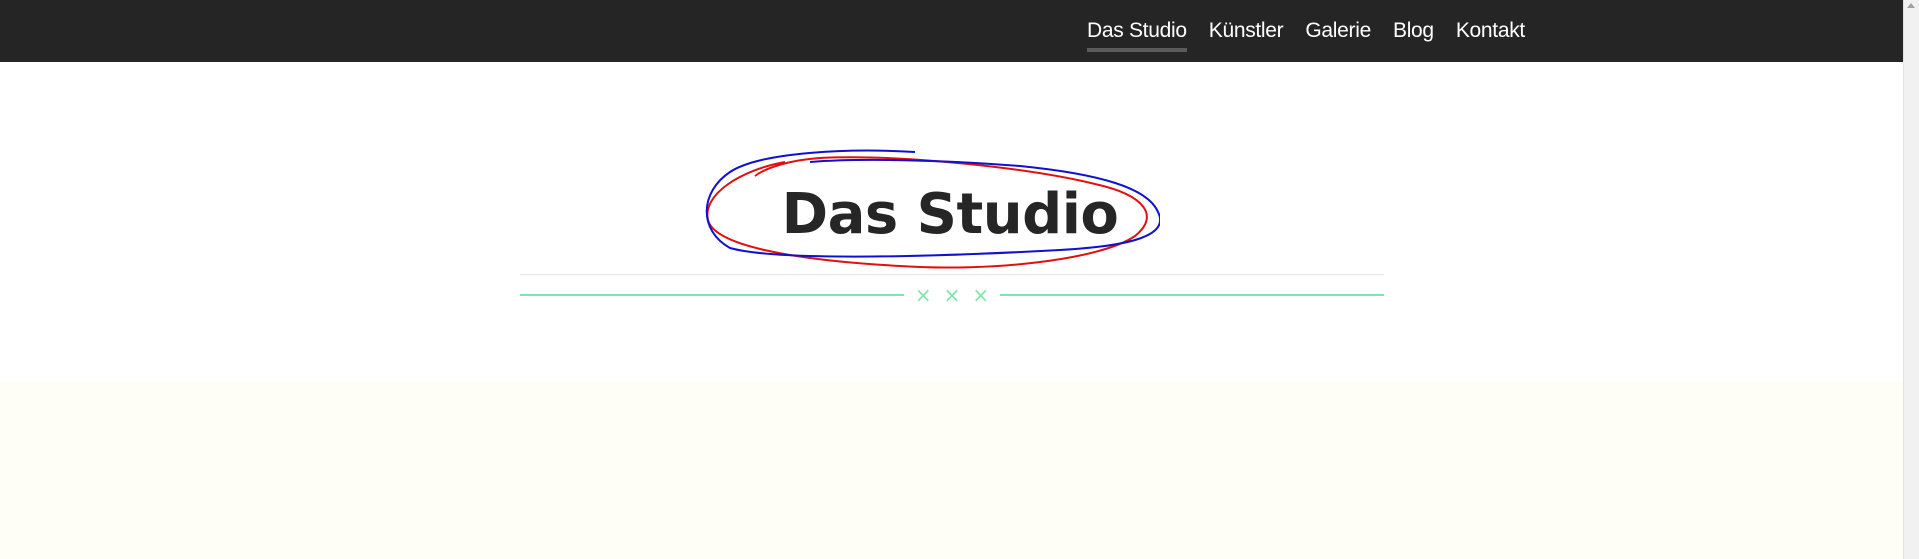  I want to click on nav-link-kuenstler: Künstler, so click(1246, 31).